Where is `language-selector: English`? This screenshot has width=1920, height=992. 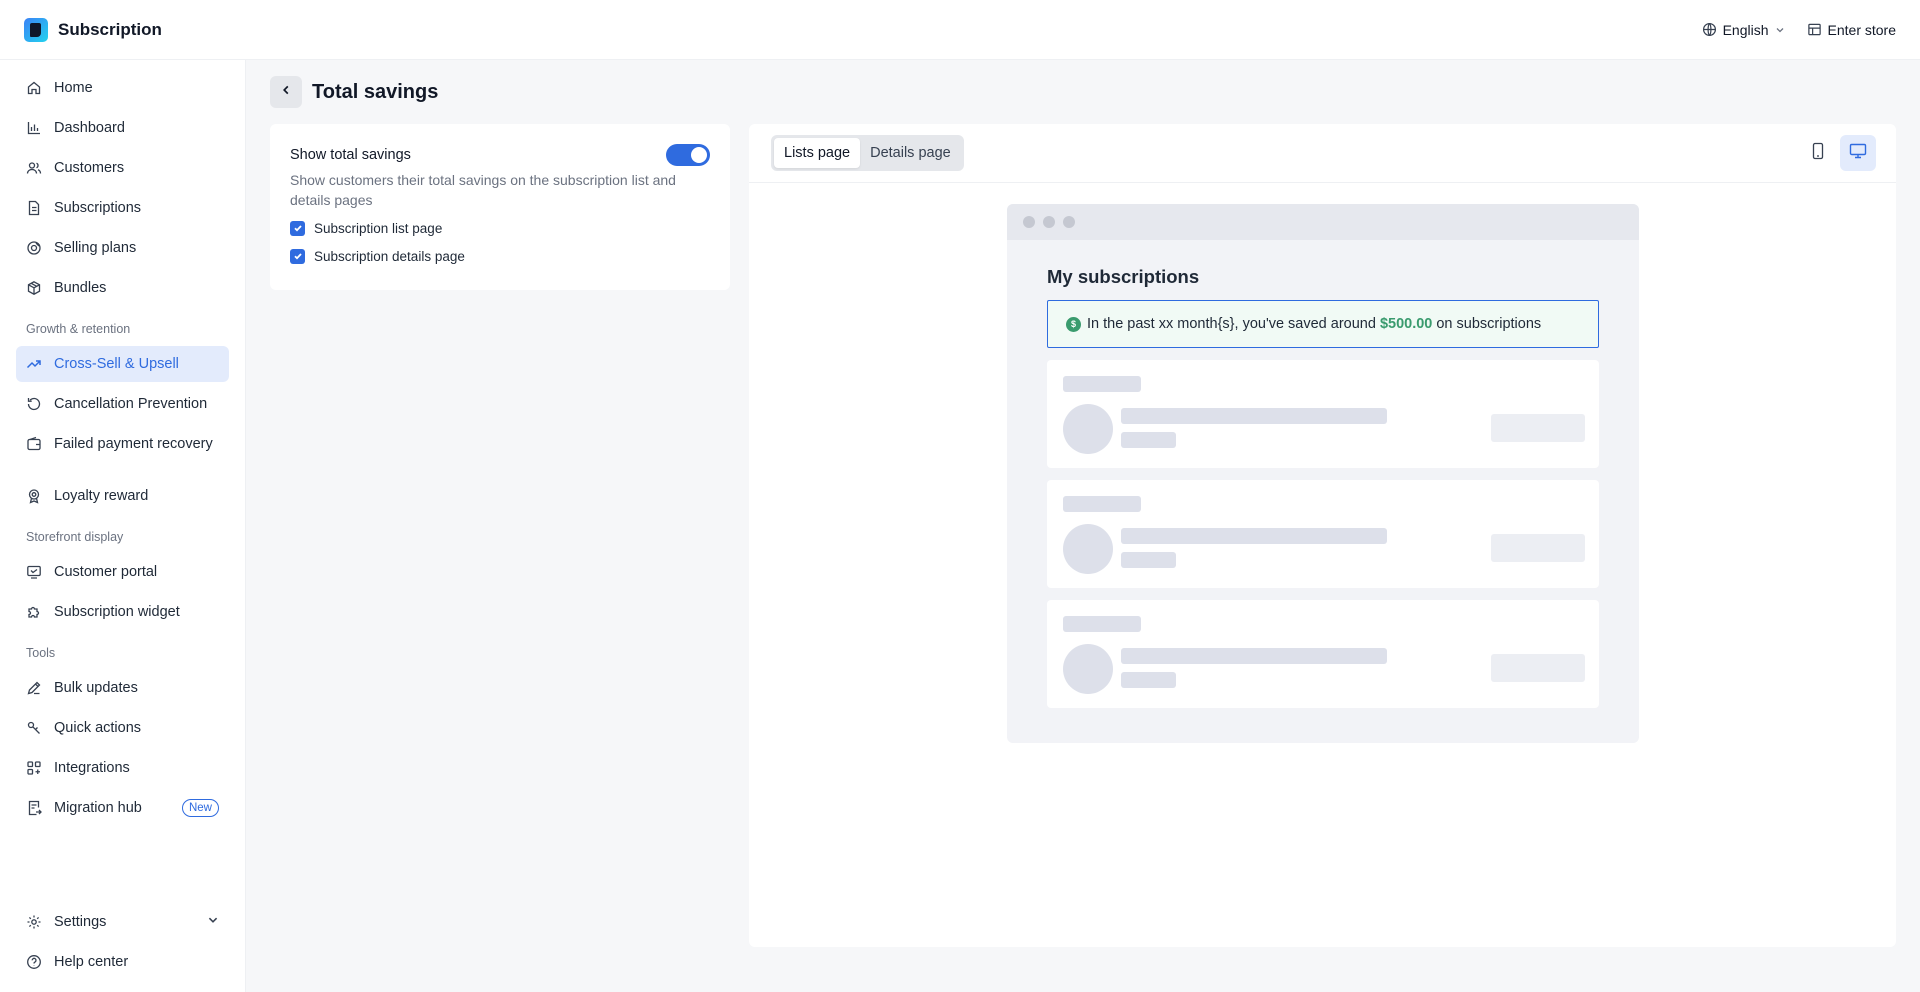 language-selector: English is located at coordinates (1743, 30).